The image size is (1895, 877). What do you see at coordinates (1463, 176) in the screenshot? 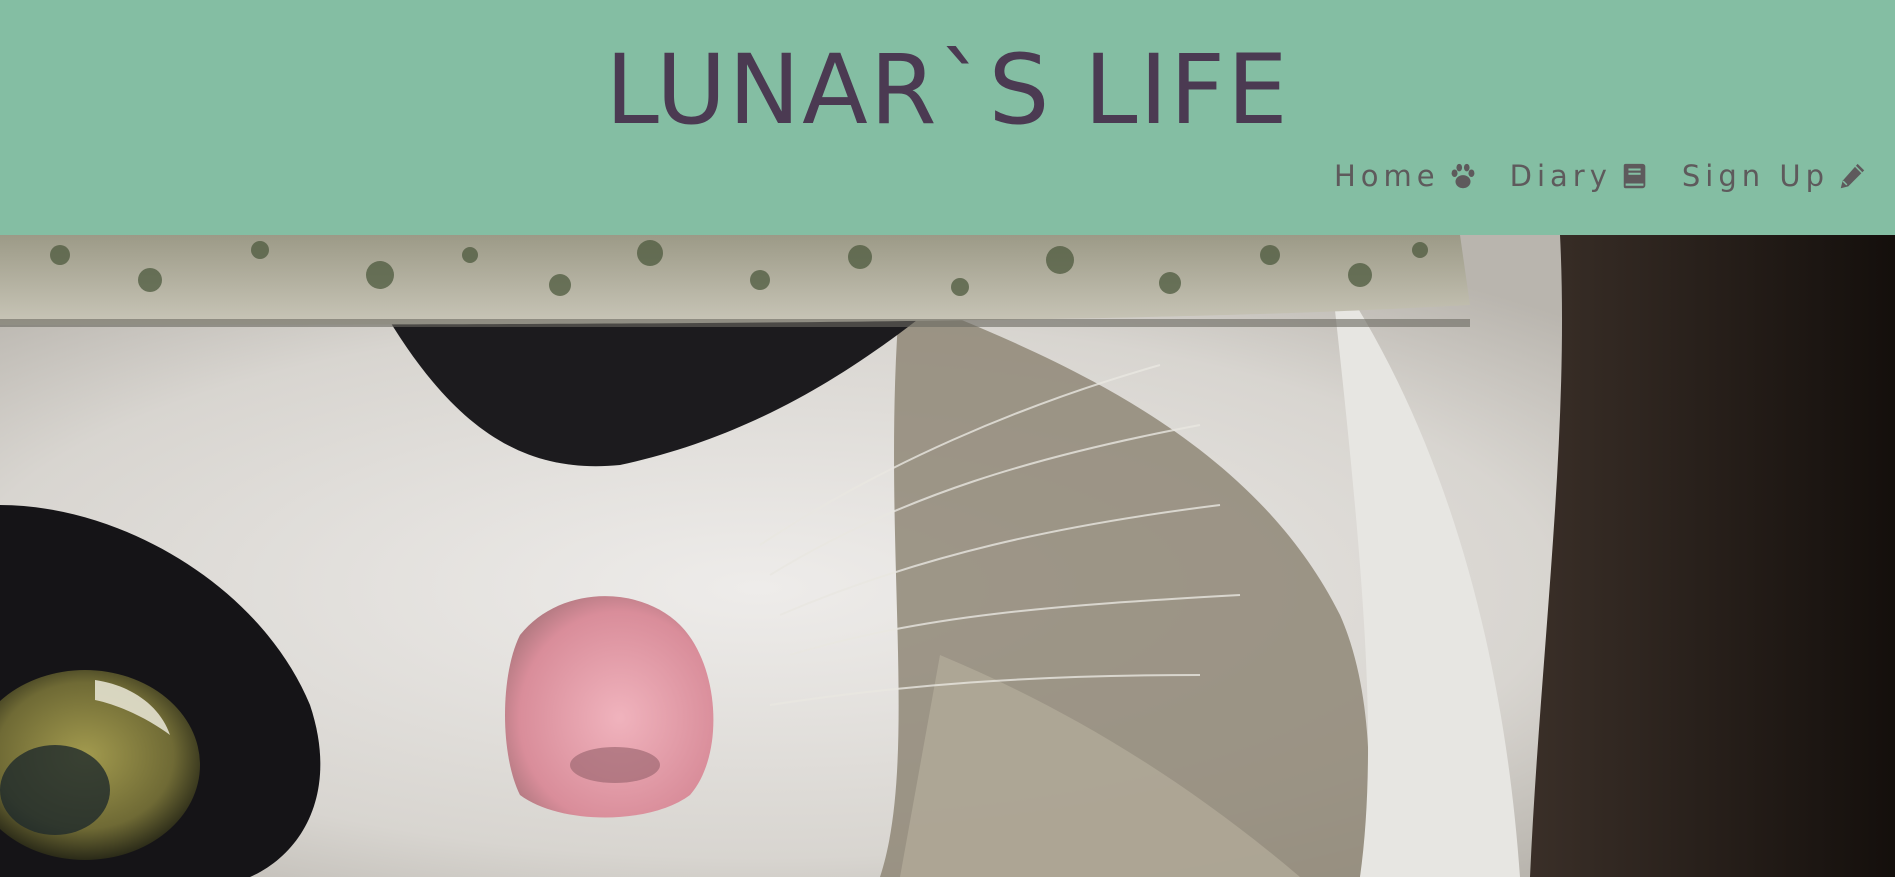
I see `paw-icon` at bounding box center [1463, 176].